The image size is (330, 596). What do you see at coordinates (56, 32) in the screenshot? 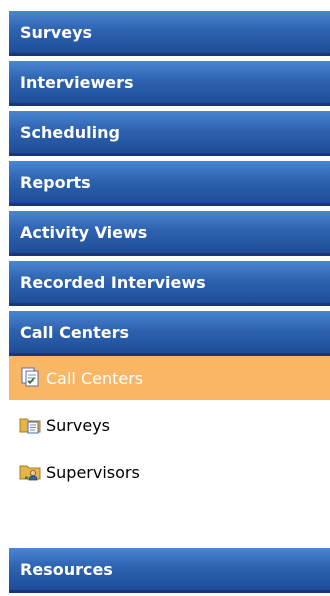
I see `menu-header-label: Surveys` at bounding box center [56, 32].